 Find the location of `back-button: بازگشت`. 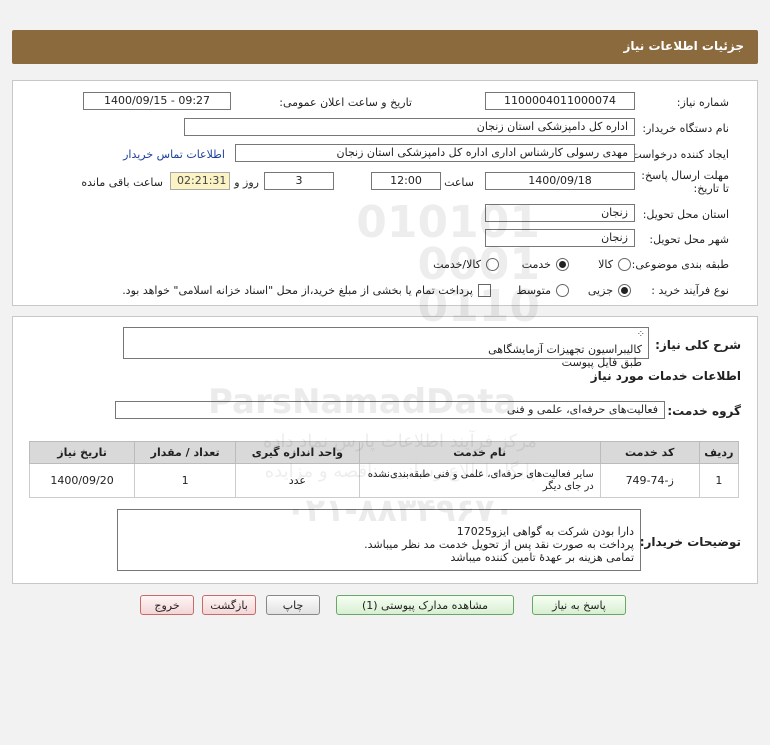

back-button: بازگشت is located at coordinates (229, 605).